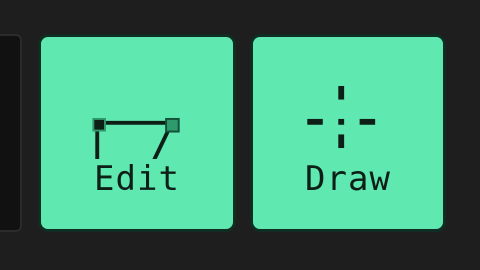 The height and width of the screenshot is (270, 480). I want to click on draw-button-label: Draw, so click(348, 179).